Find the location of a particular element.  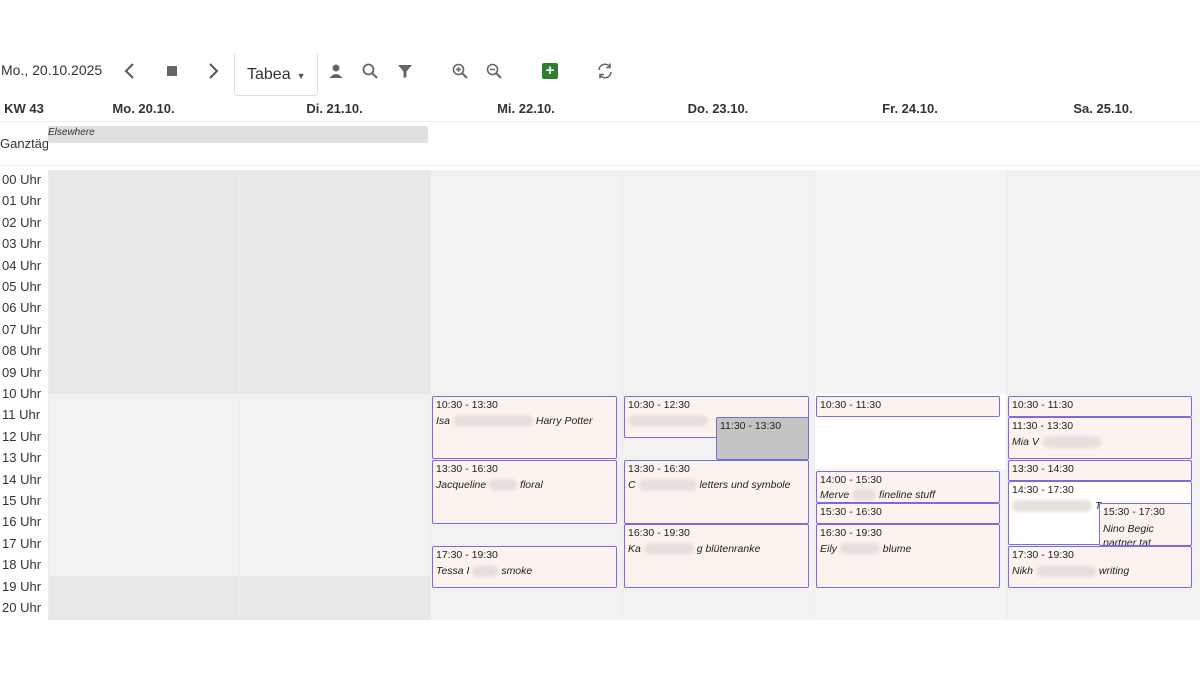

appointment: 15:30 - 16:30 is located at coordinates (908, 513).